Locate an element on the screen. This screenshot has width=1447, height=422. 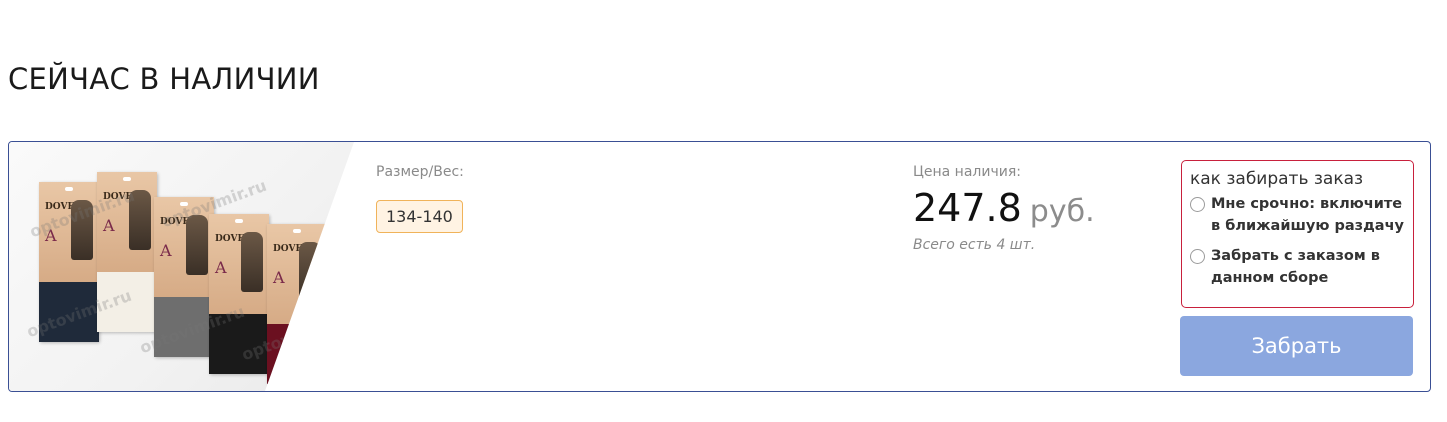
pickup-option-with-order: Забрать с заказом в данном сборе is located at coordinates (1297, 267).